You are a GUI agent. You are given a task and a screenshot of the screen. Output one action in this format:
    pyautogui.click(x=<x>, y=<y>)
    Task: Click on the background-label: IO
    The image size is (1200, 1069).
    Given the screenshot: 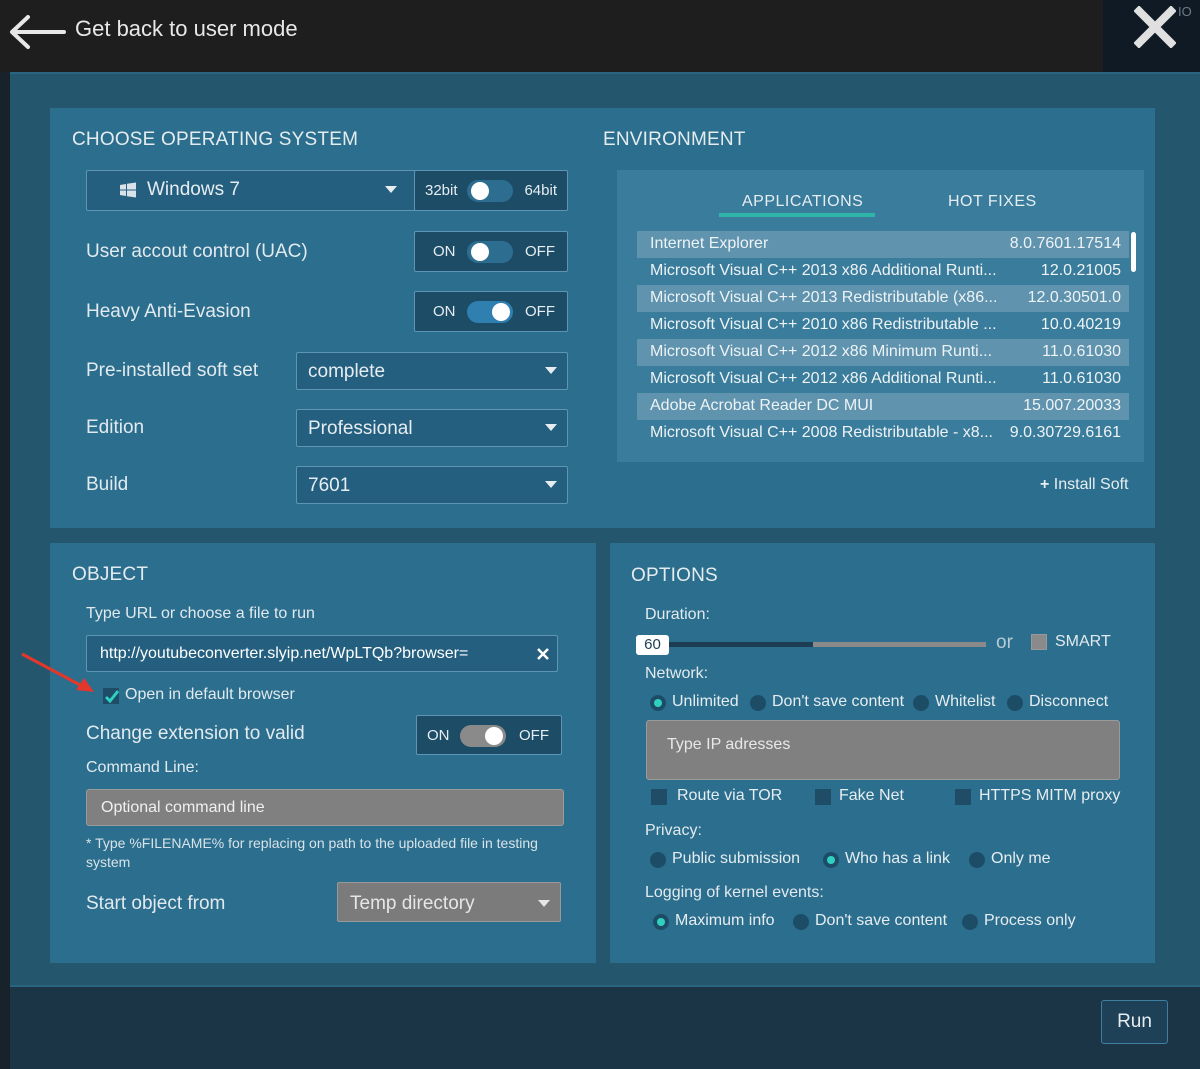 What is the action you would take?
    pyautogui.click(x=1185, y=11)
    